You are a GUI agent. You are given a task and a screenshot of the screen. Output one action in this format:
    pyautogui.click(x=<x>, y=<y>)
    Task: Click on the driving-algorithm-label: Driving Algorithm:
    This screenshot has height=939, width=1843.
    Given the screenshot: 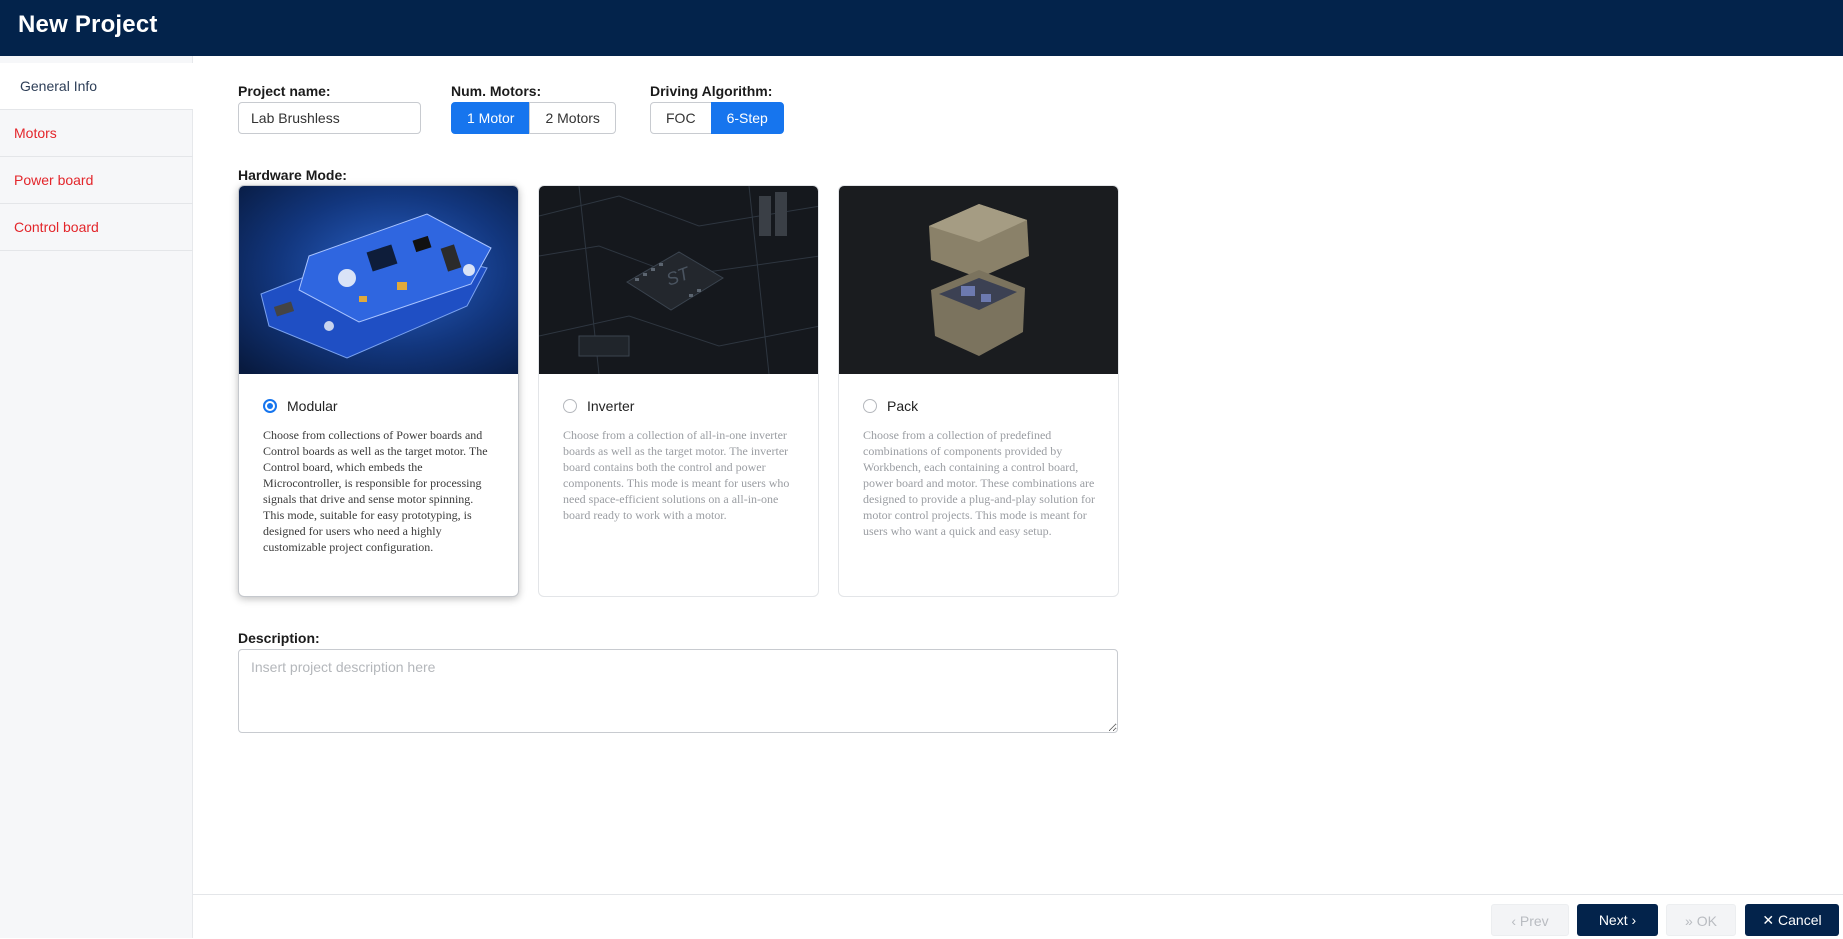 What is the action you would take?
    pyautogui.click(x=711, y=91)
    